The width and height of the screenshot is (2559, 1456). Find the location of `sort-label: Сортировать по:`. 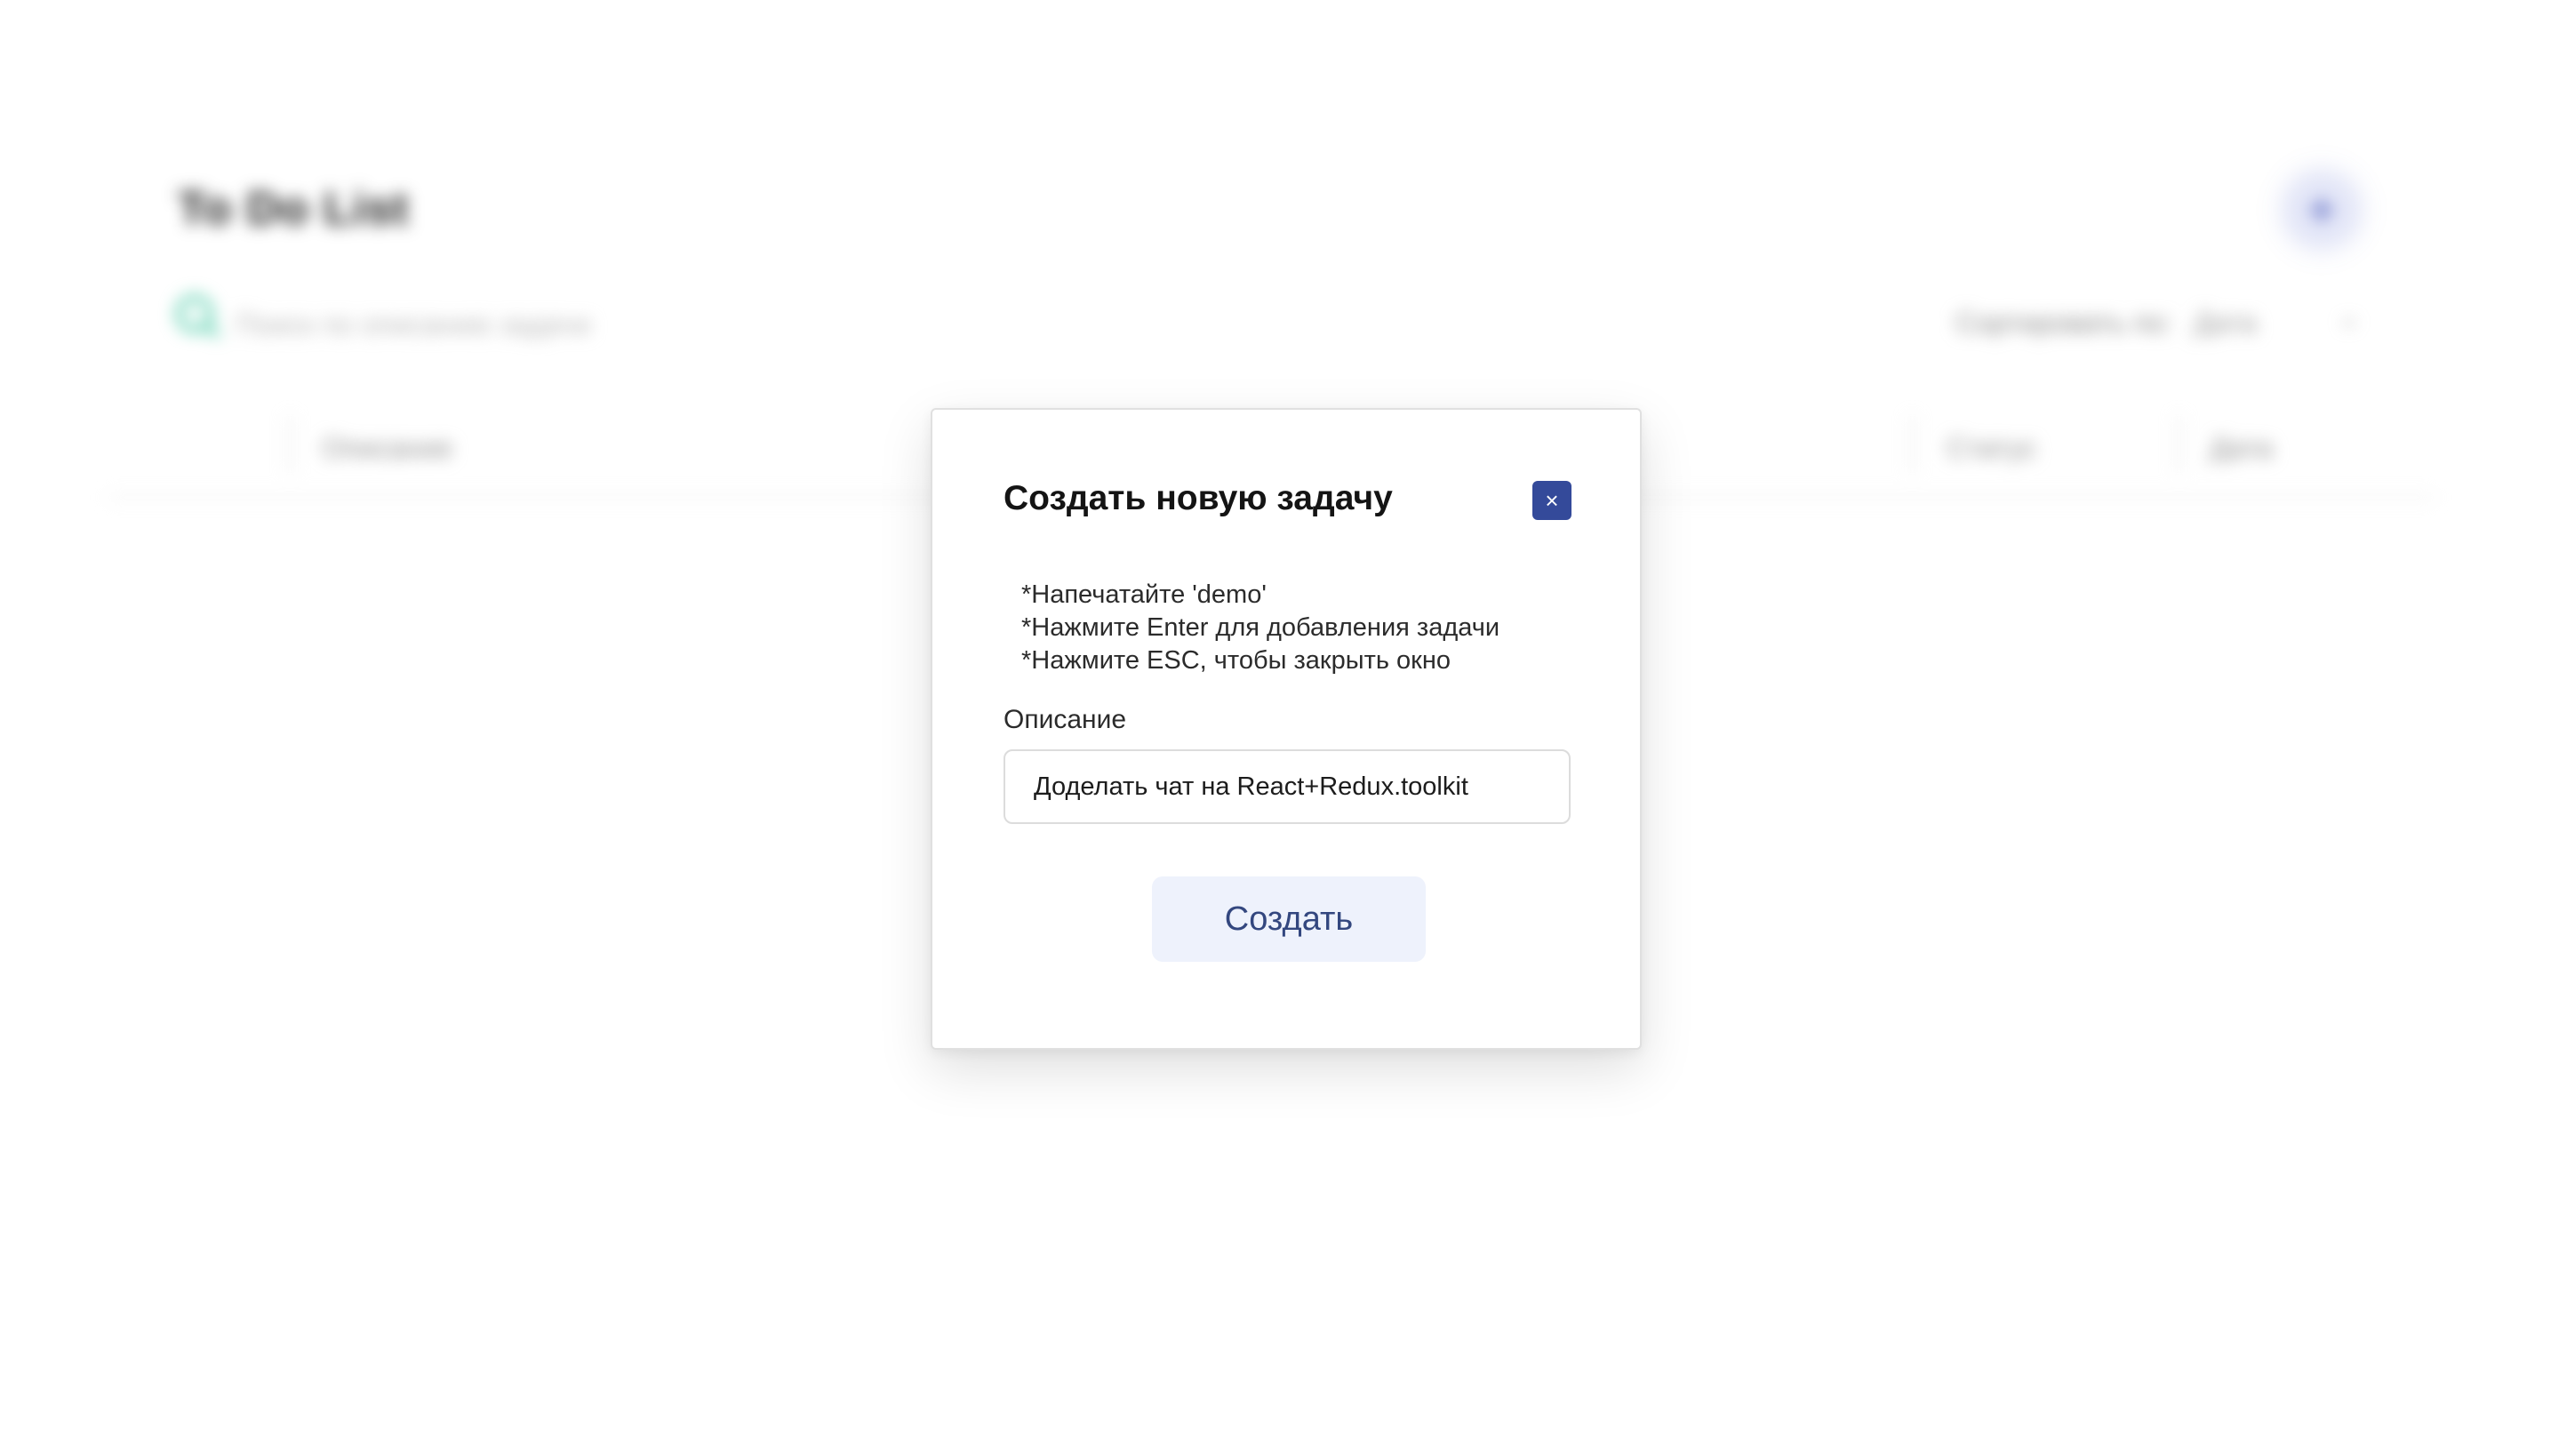

sort-label: Сортировать по: is located at coordinates (2064, 323).